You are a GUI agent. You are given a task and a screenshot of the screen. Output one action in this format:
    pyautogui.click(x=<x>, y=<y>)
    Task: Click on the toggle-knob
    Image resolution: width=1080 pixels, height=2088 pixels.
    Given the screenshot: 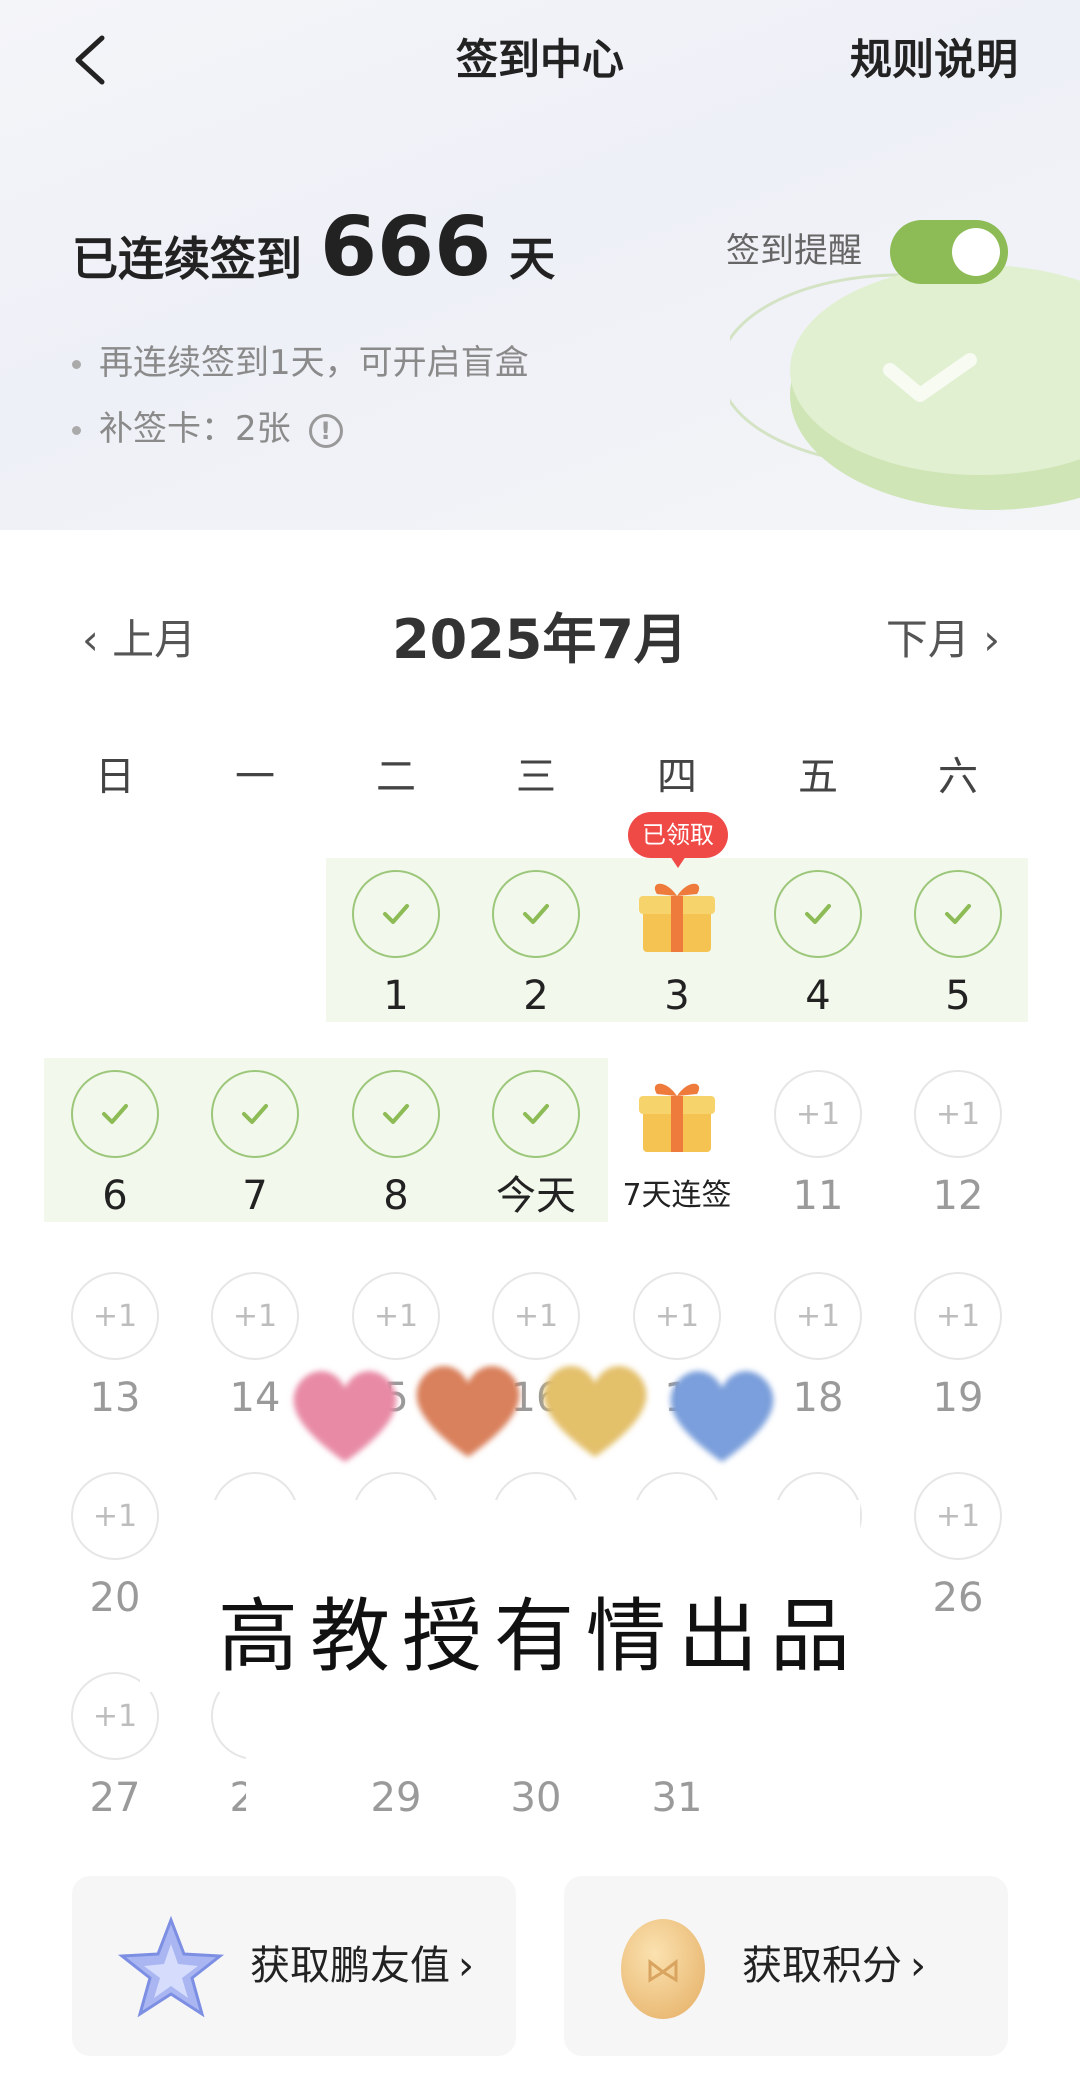 What is the action you would take?
    pyautogui.click(x=976, y=252)
    